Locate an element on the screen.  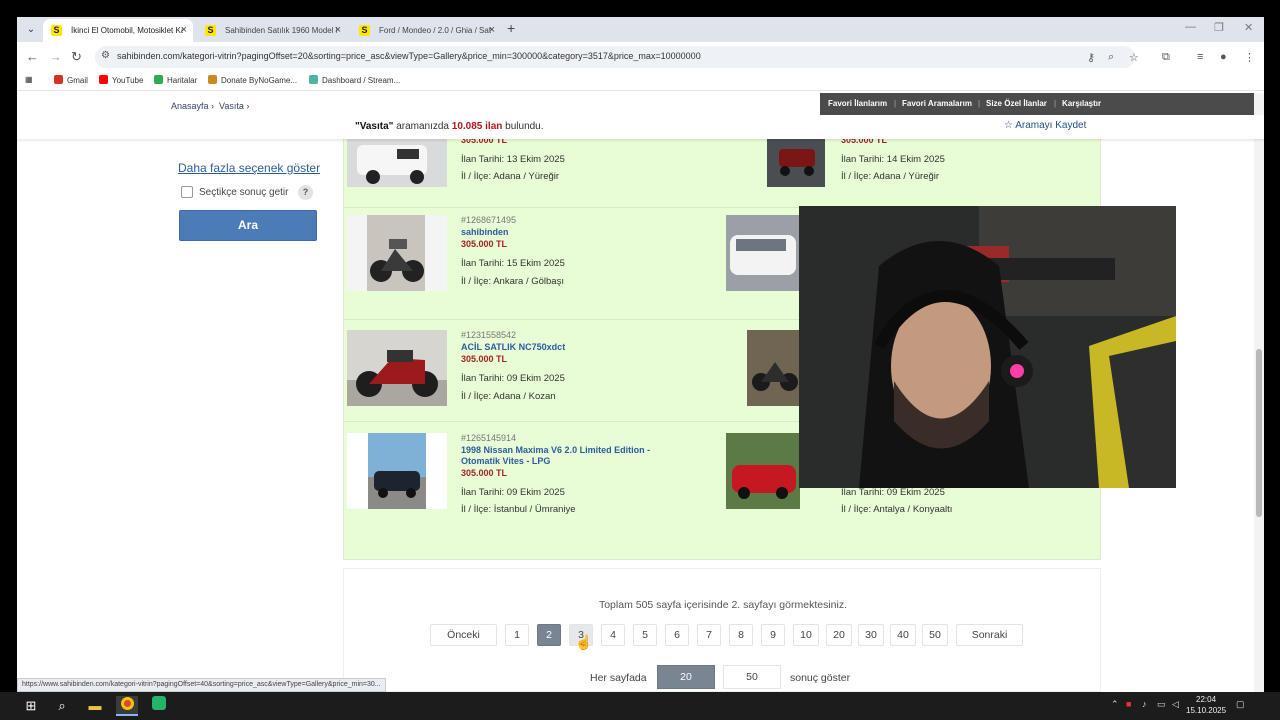
key-icon: ⚷ is located at coordinates (1091, 57).